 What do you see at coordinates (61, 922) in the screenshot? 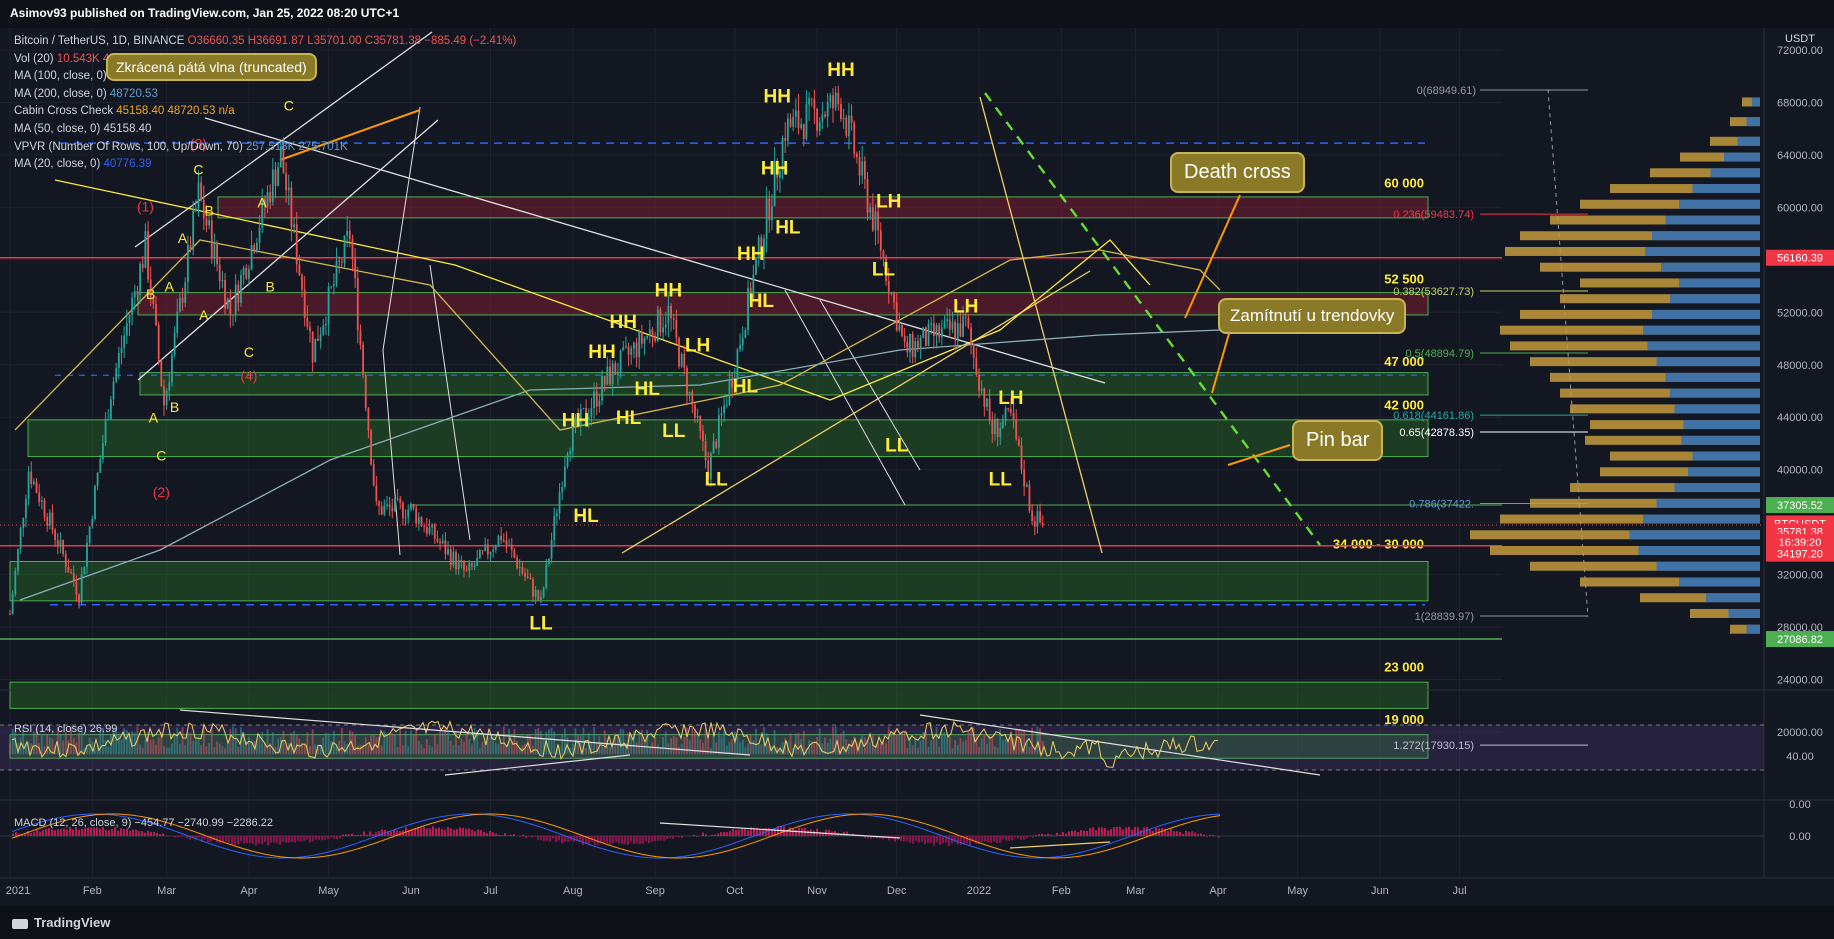
I see `tradingview-logo: TradingView` at bounding box center [61, 922].